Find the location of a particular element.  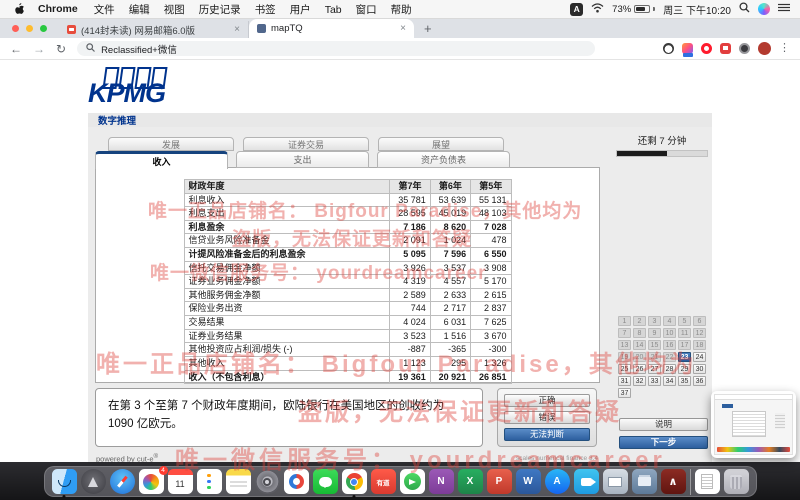

menu-item: 编辑 is located at coordinates (139, 10).